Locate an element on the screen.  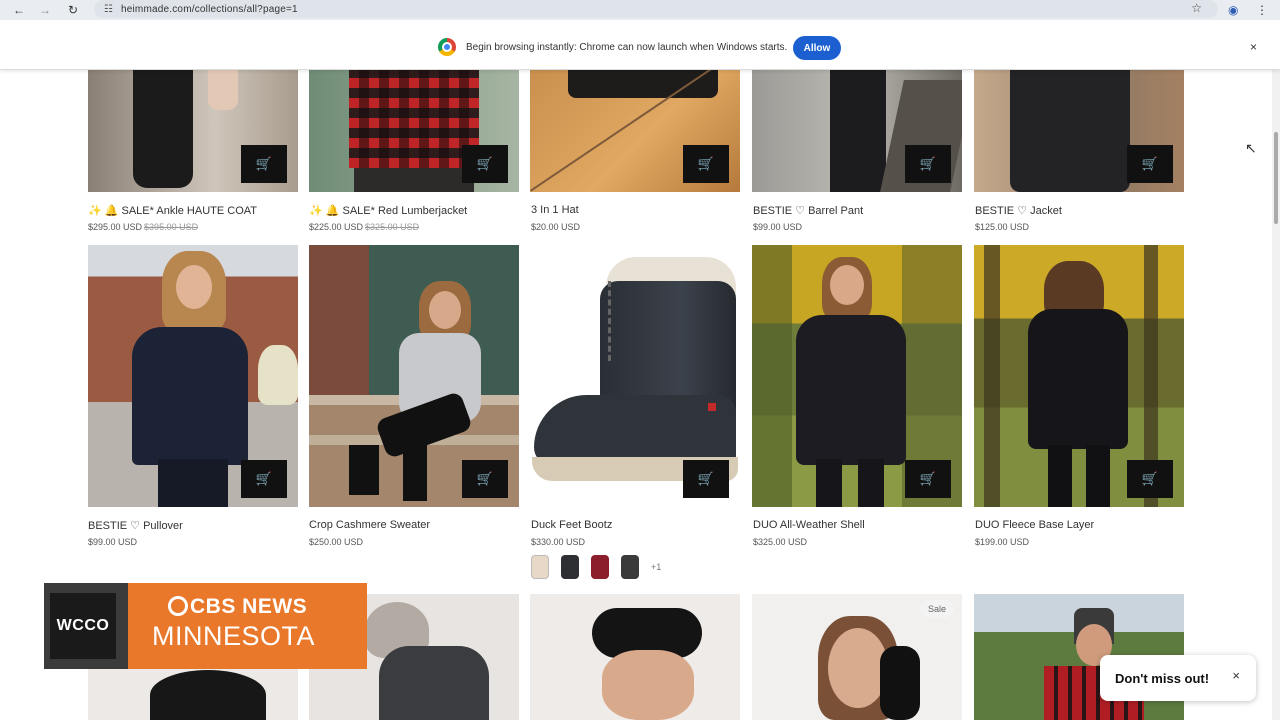
tune-icon: ☷ is located at coordinates (108, 9).